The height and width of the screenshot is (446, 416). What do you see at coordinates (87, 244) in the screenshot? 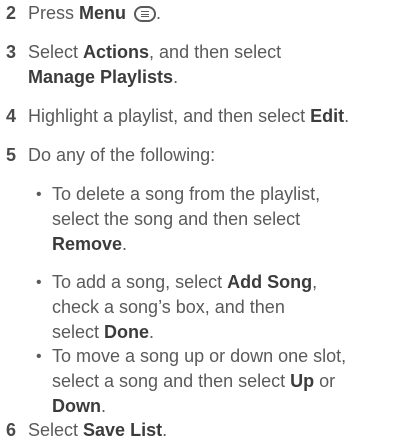
I see `remove-label: Remove` at bounding box center [87, 244].